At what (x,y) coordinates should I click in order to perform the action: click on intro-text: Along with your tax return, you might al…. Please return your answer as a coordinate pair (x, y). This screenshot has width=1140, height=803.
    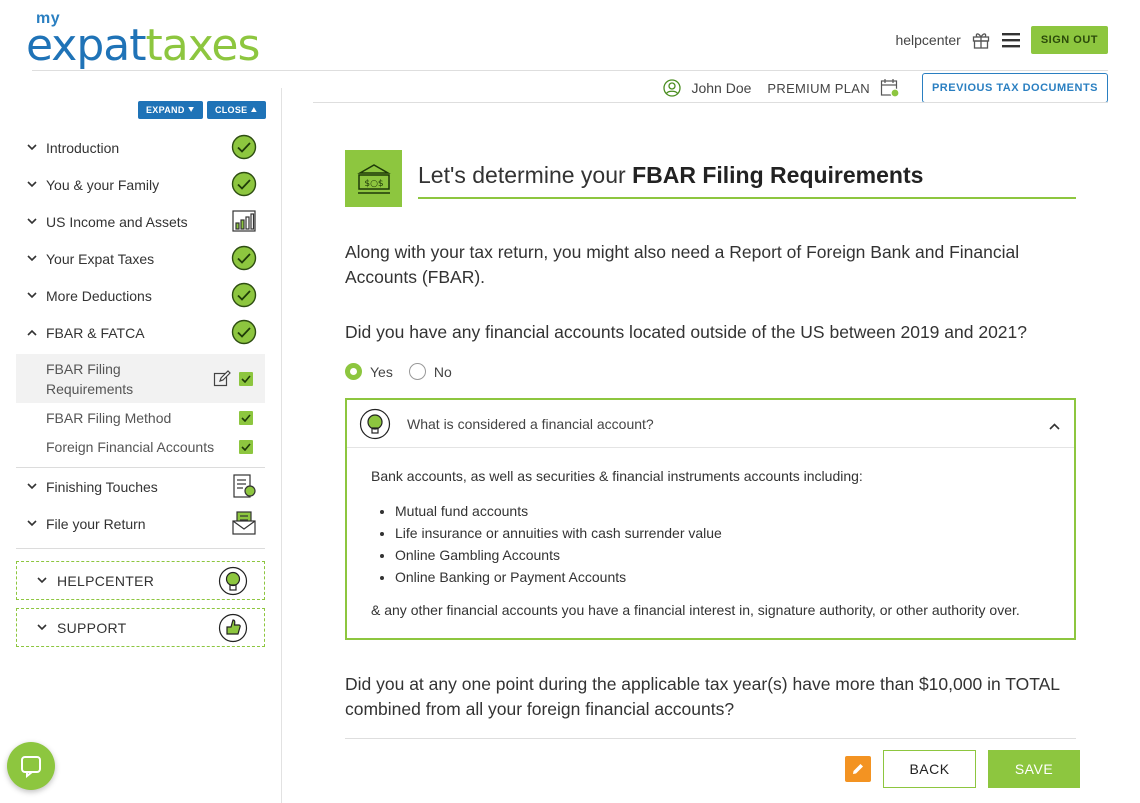
    Looking at the image, I should click on (682, 264).